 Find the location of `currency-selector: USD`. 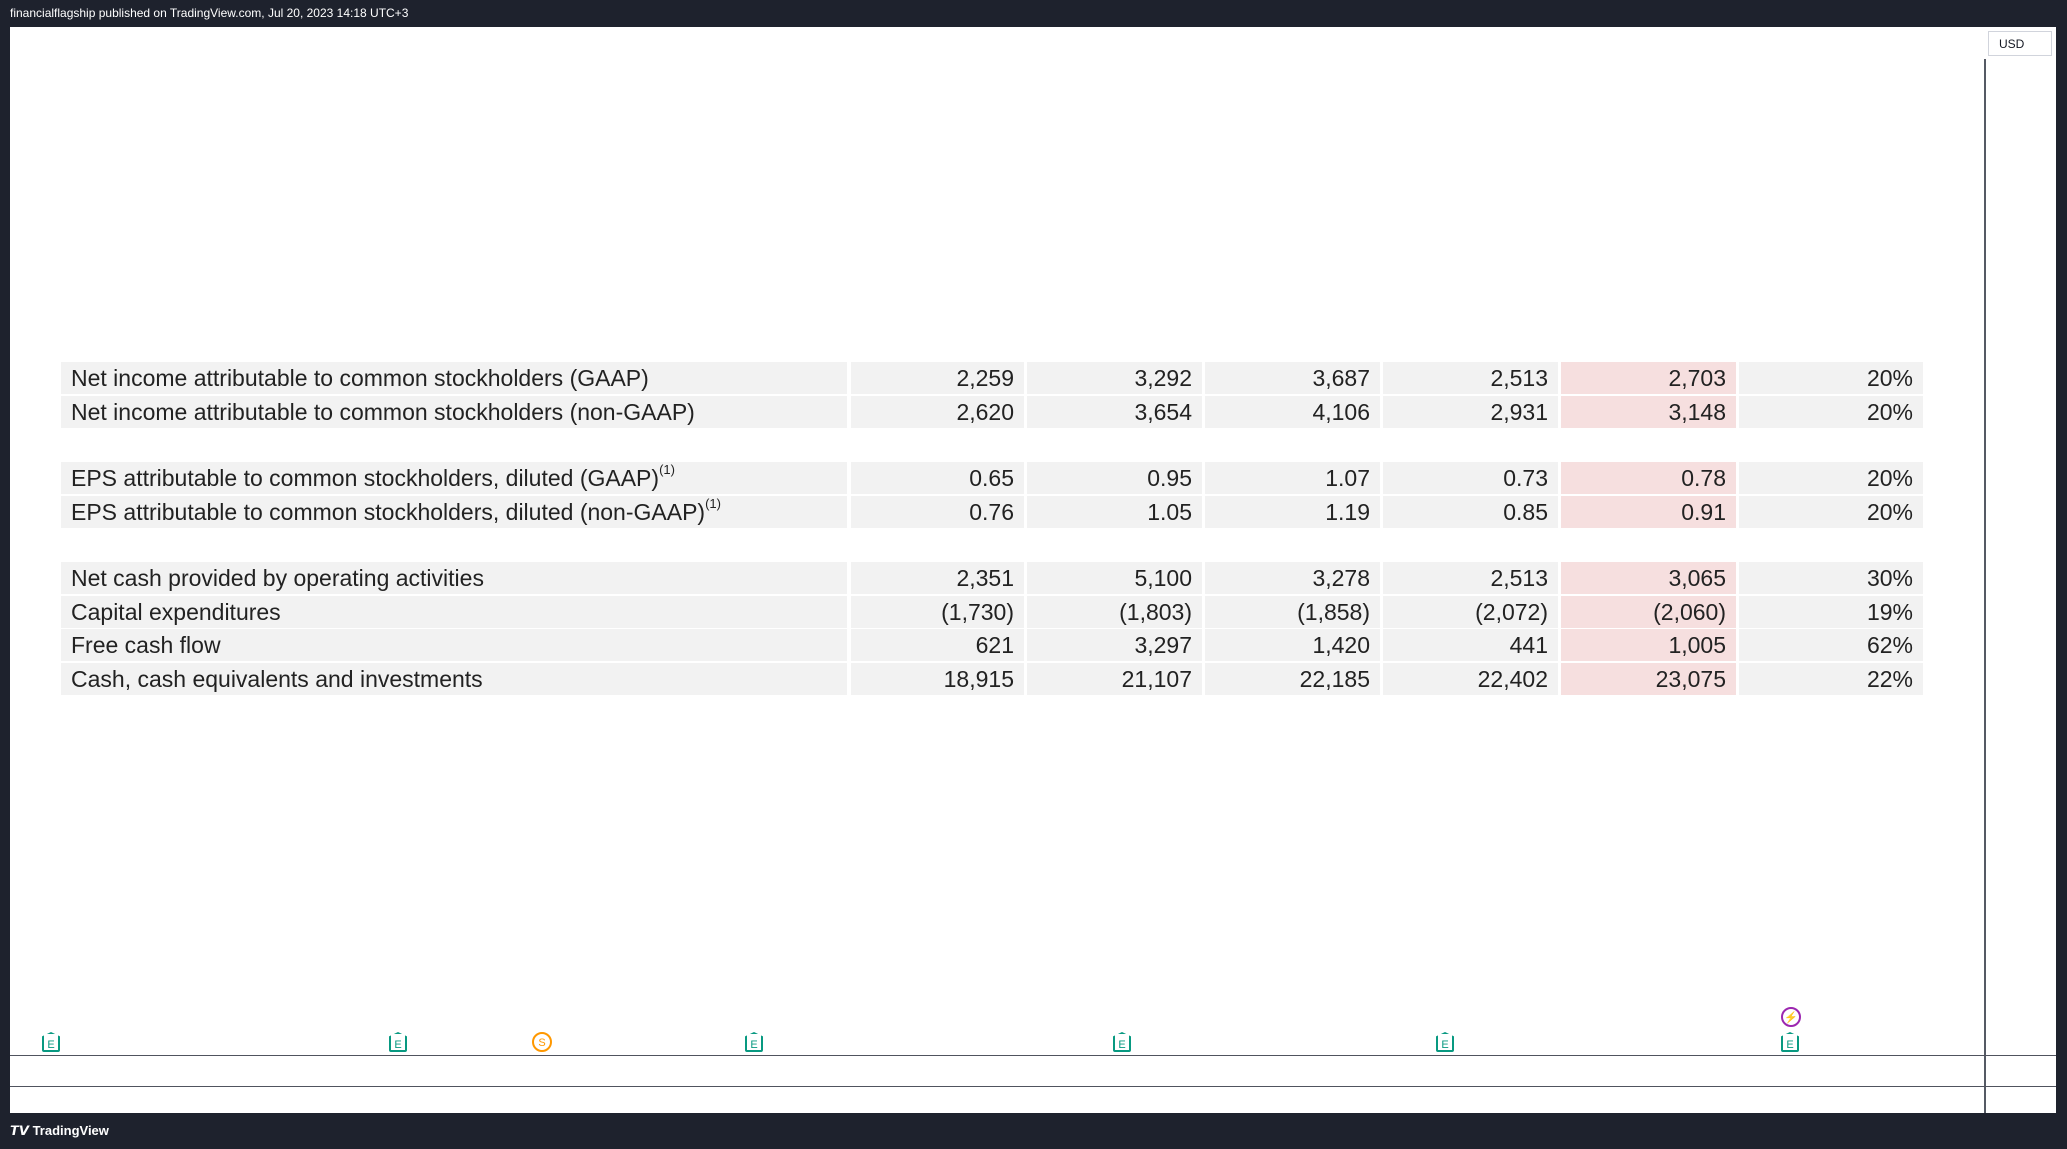

currency-selector: USD is located at coordinates (2020, 43).